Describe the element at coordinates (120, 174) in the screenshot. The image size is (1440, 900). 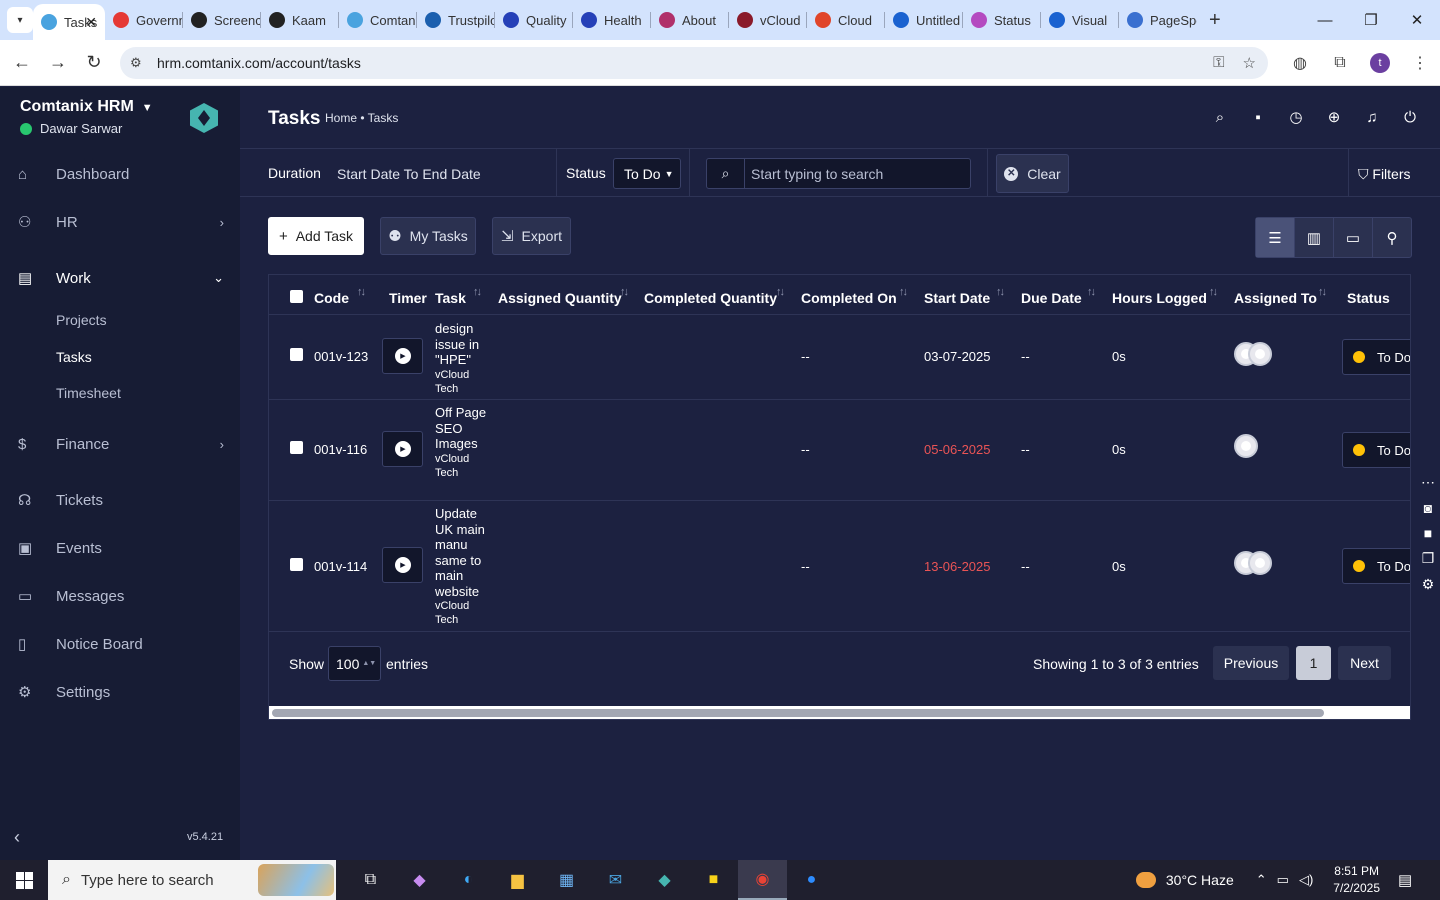
I see `sidebar-item-dashboard: ⌂ Dashboard` at that location.